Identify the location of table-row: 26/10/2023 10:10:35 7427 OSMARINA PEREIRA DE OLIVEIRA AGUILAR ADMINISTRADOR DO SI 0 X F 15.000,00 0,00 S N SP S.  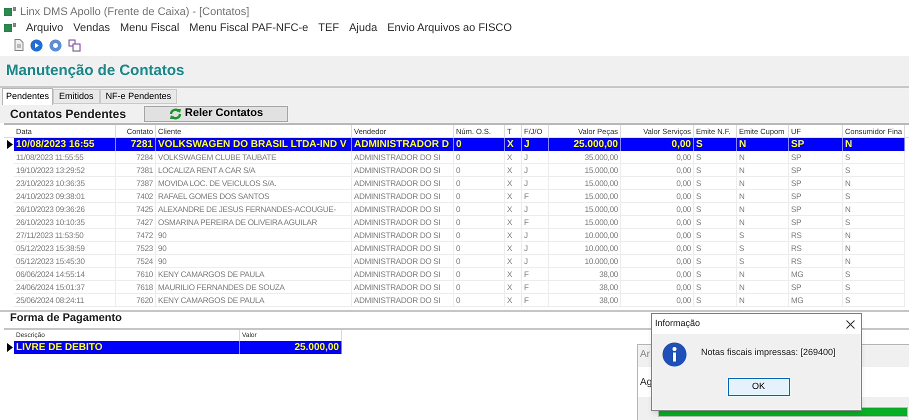
(454, 222).